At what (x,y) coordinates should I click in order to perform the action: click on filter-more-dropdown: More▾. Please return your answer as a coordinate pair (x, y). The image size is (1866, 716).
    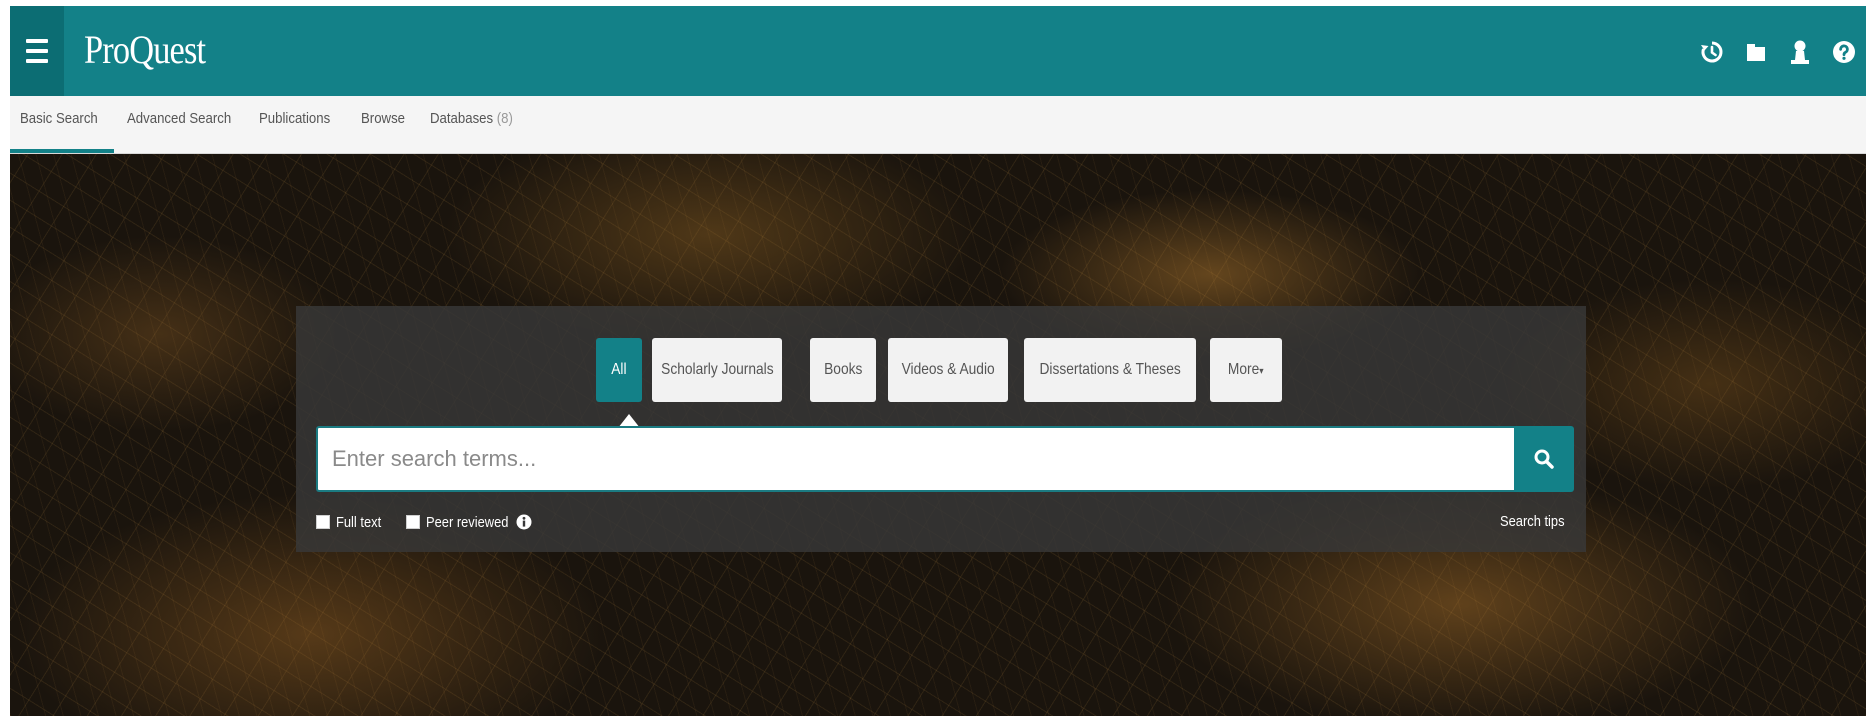
    Looking at the image, I should click on (1246, 370).